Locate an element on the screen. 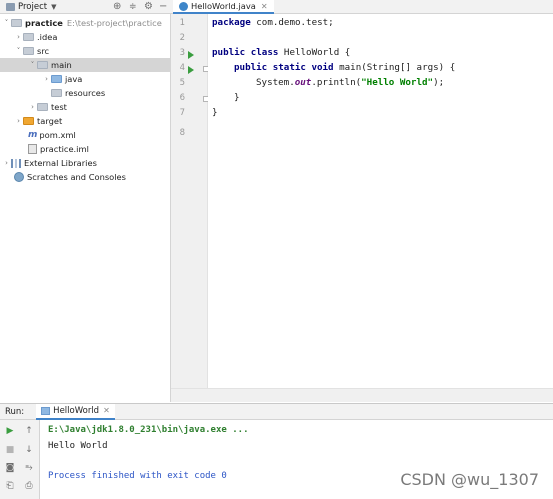 The height and width of the screenshot is (499, 553). module-file-icon is located at coordinates (32, 149).